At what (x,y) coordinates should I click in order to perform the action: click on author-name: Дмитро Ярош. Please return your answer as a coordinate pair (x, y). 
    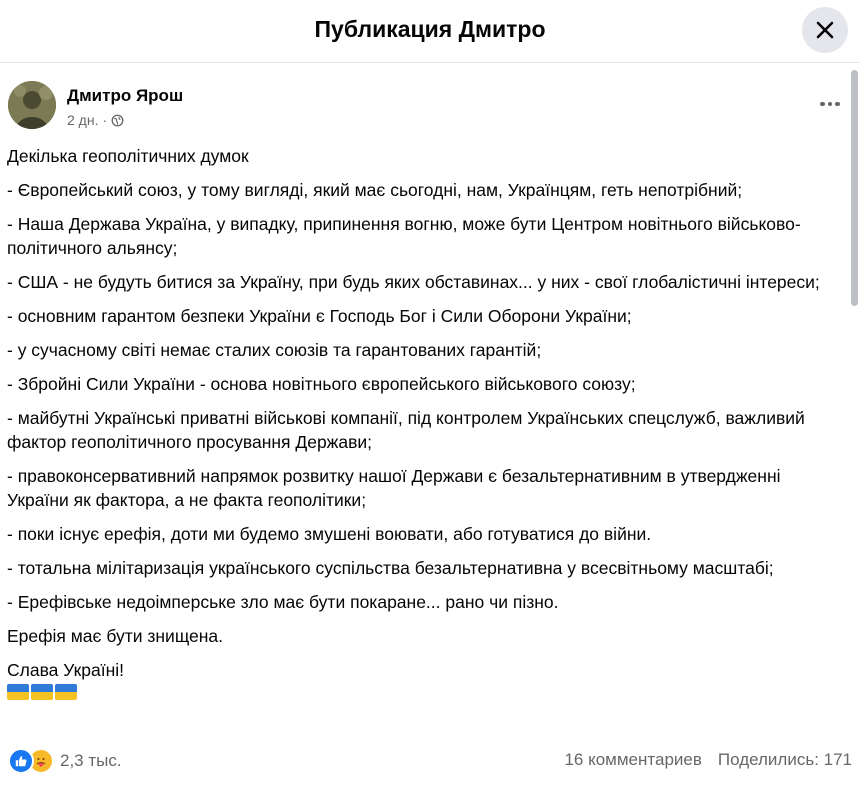
    Looking at the image, I should click on (125, 96).